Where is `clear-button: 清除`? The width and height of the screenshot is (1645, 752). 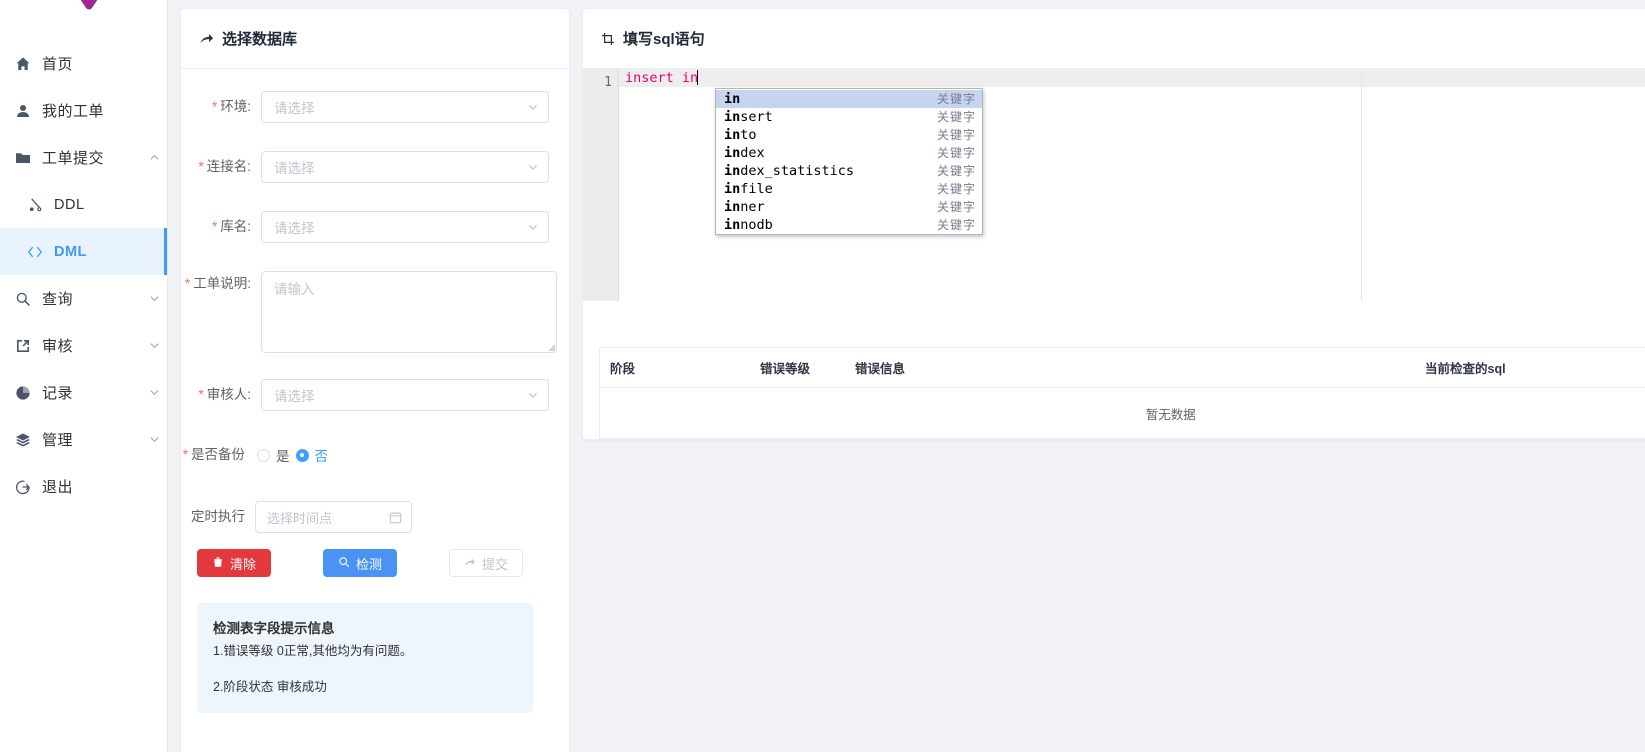
clear-button: 清除 is located at coordinates (234, 563).